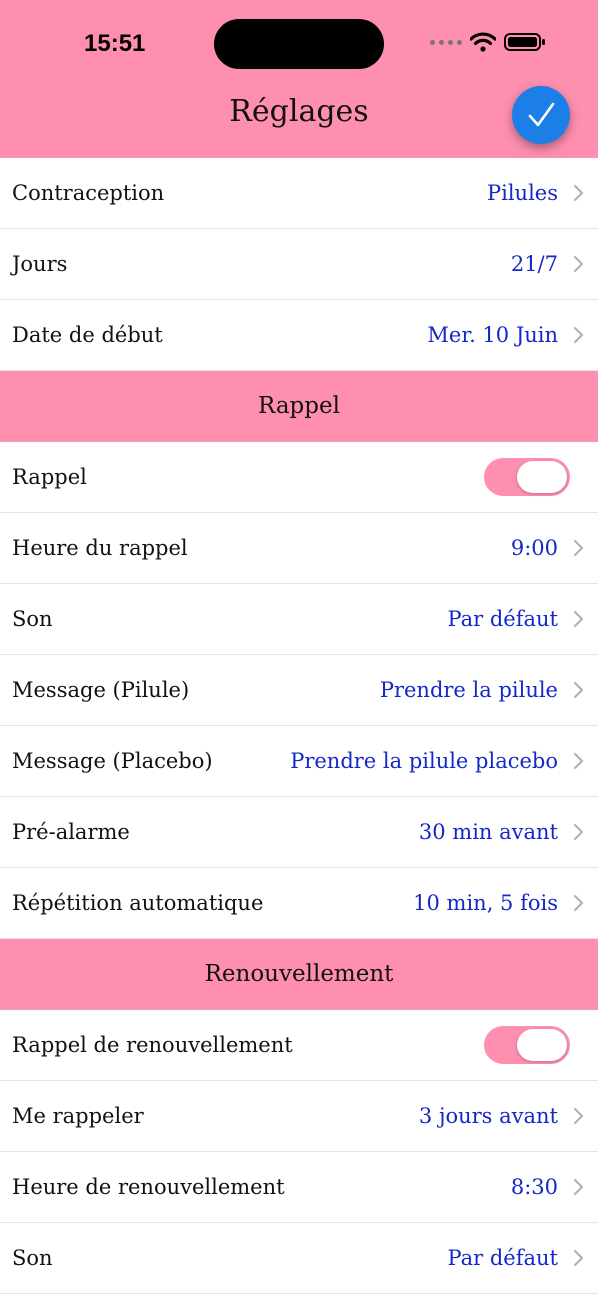  Describe the element at coordinates (138, 903) in the screenshot. I see `row-label: Répétition automatique` at that location.